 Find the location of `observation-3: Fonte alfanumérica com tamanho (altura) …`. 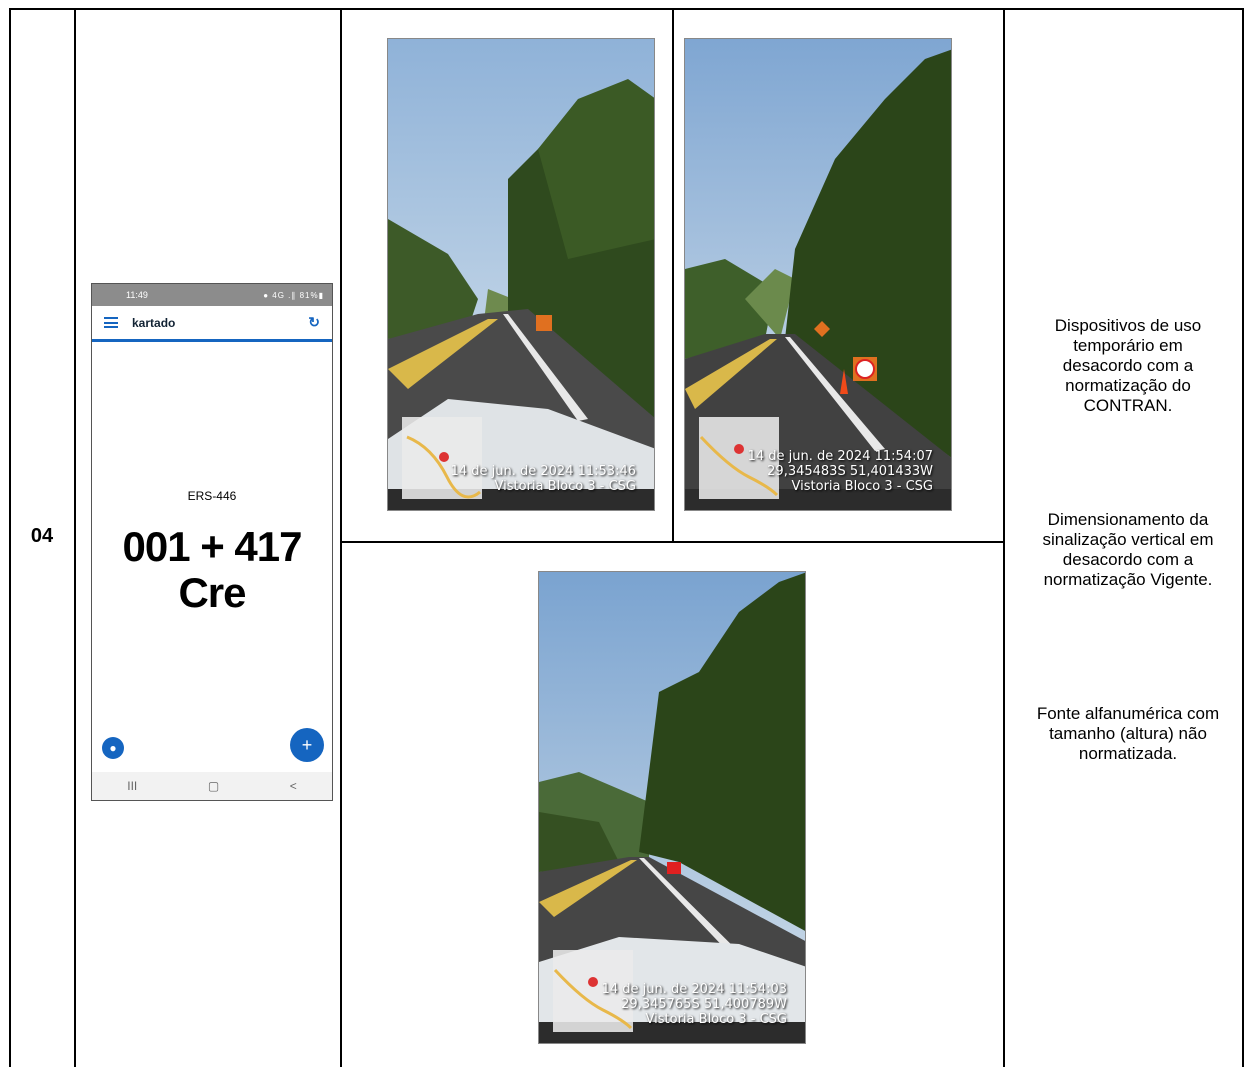

observation-3: Fonte alfanumérica com tamanho (altura) … is located at coordinates (1128, 733).